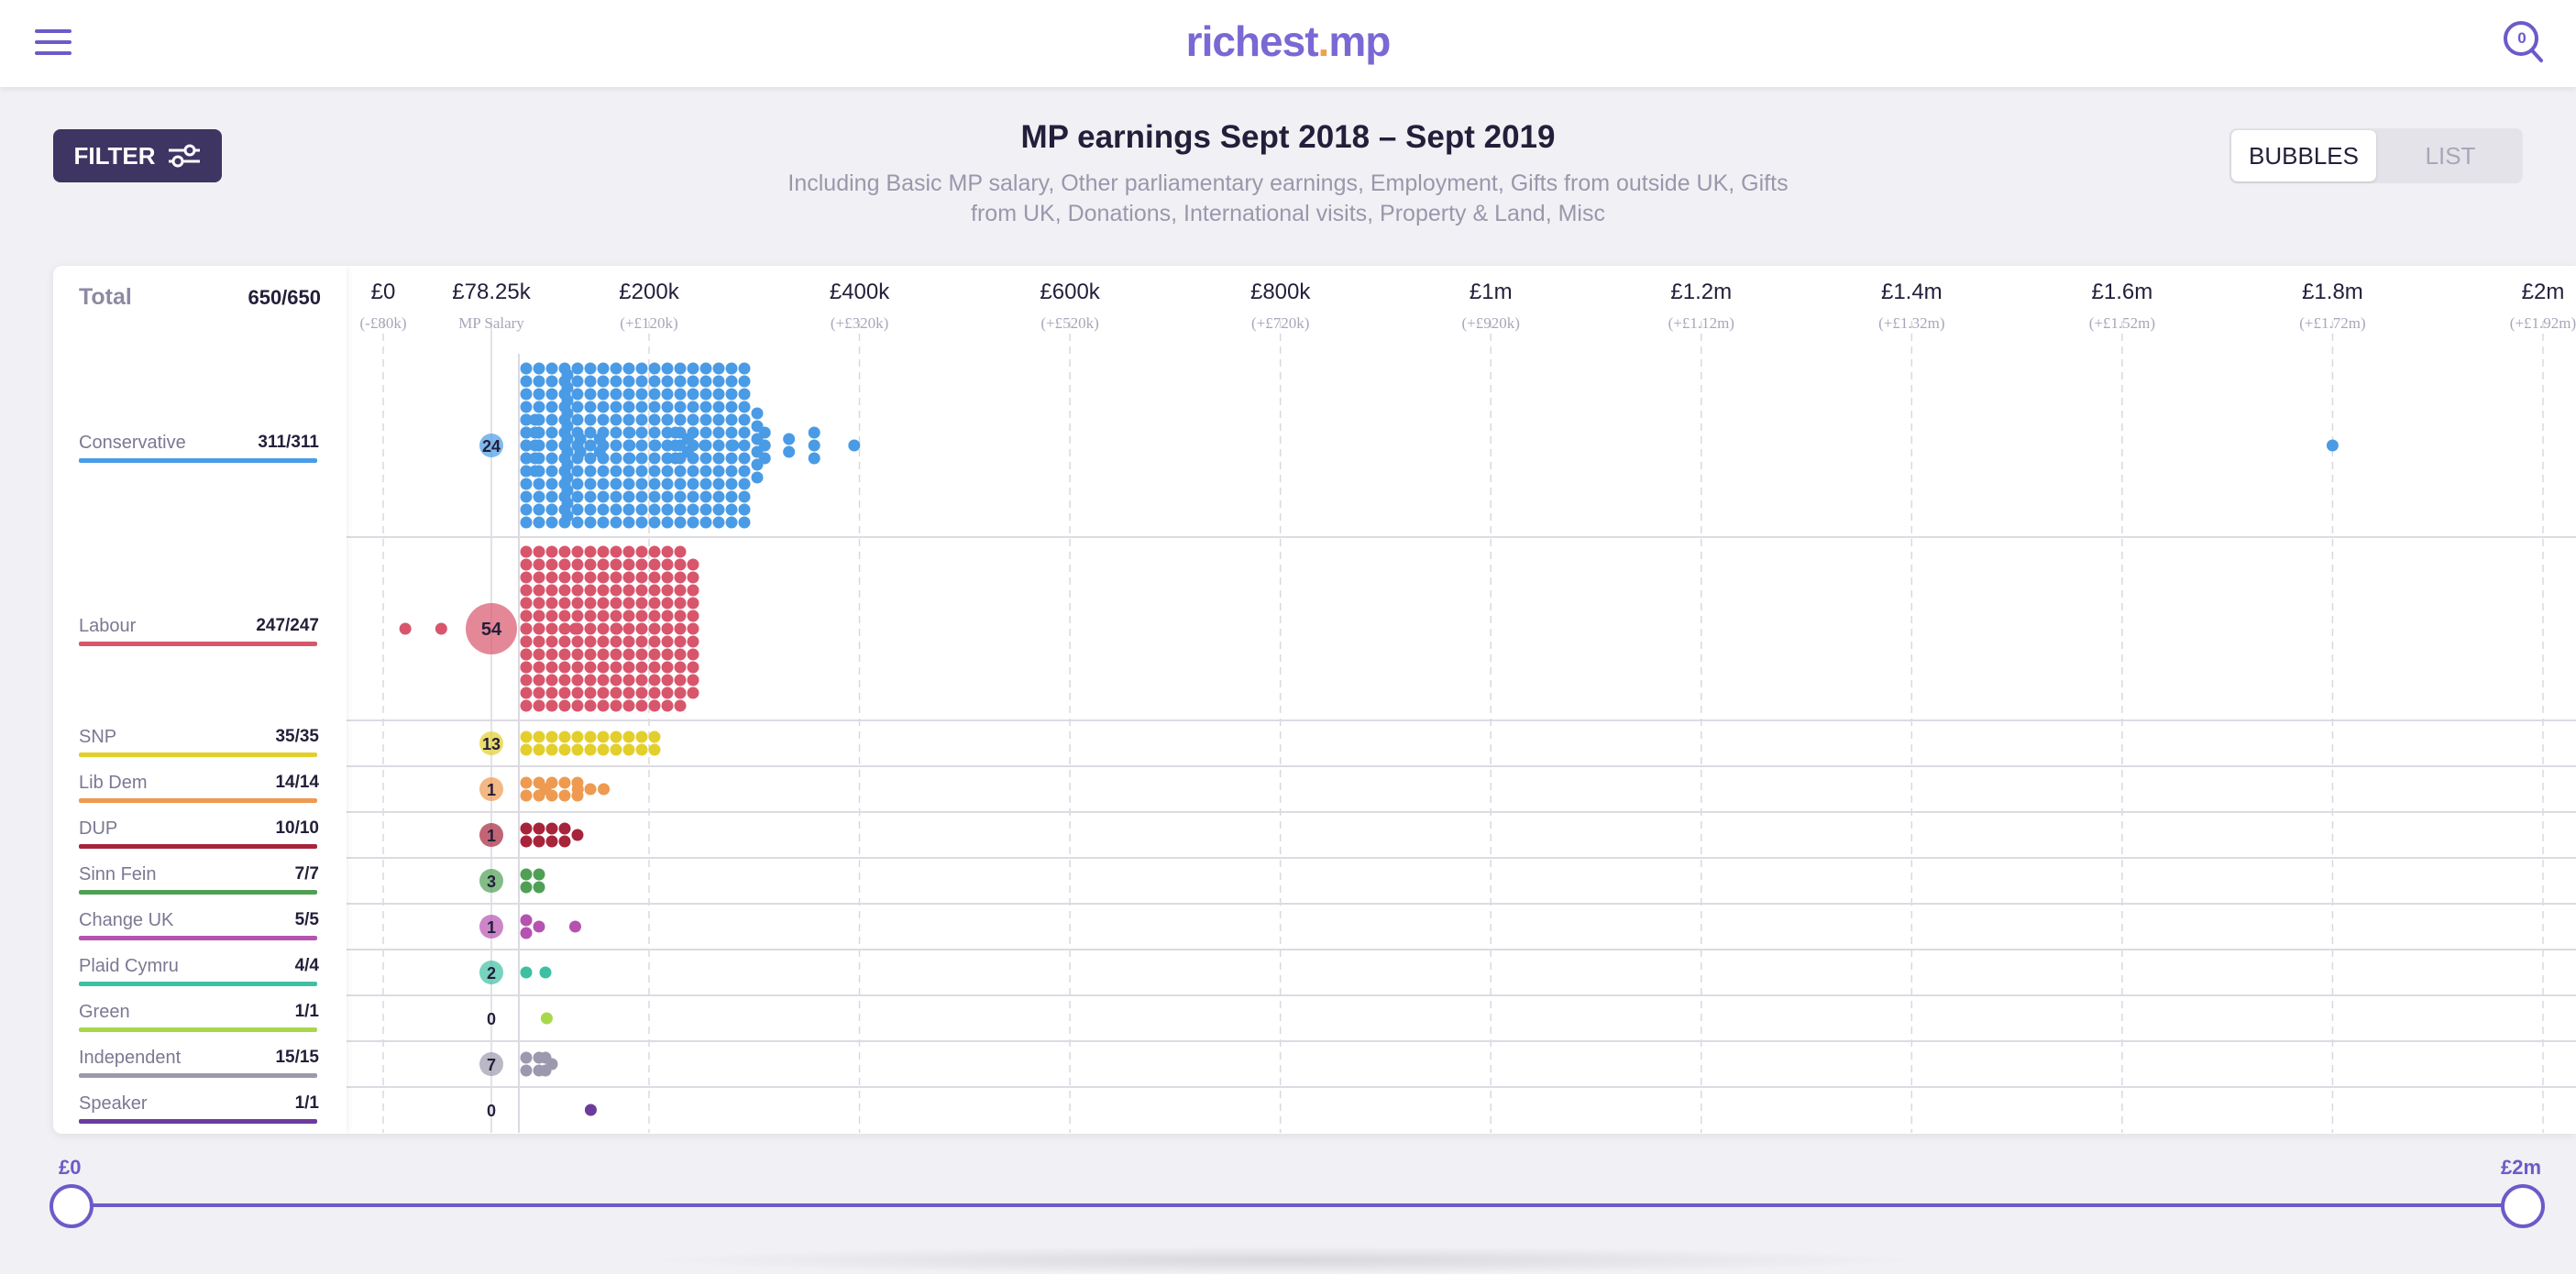 The image size is (2576, 1274). Describe the element at coordinates (297, 1057) in the screenshot. I see `party-count: 15/15` at that location.